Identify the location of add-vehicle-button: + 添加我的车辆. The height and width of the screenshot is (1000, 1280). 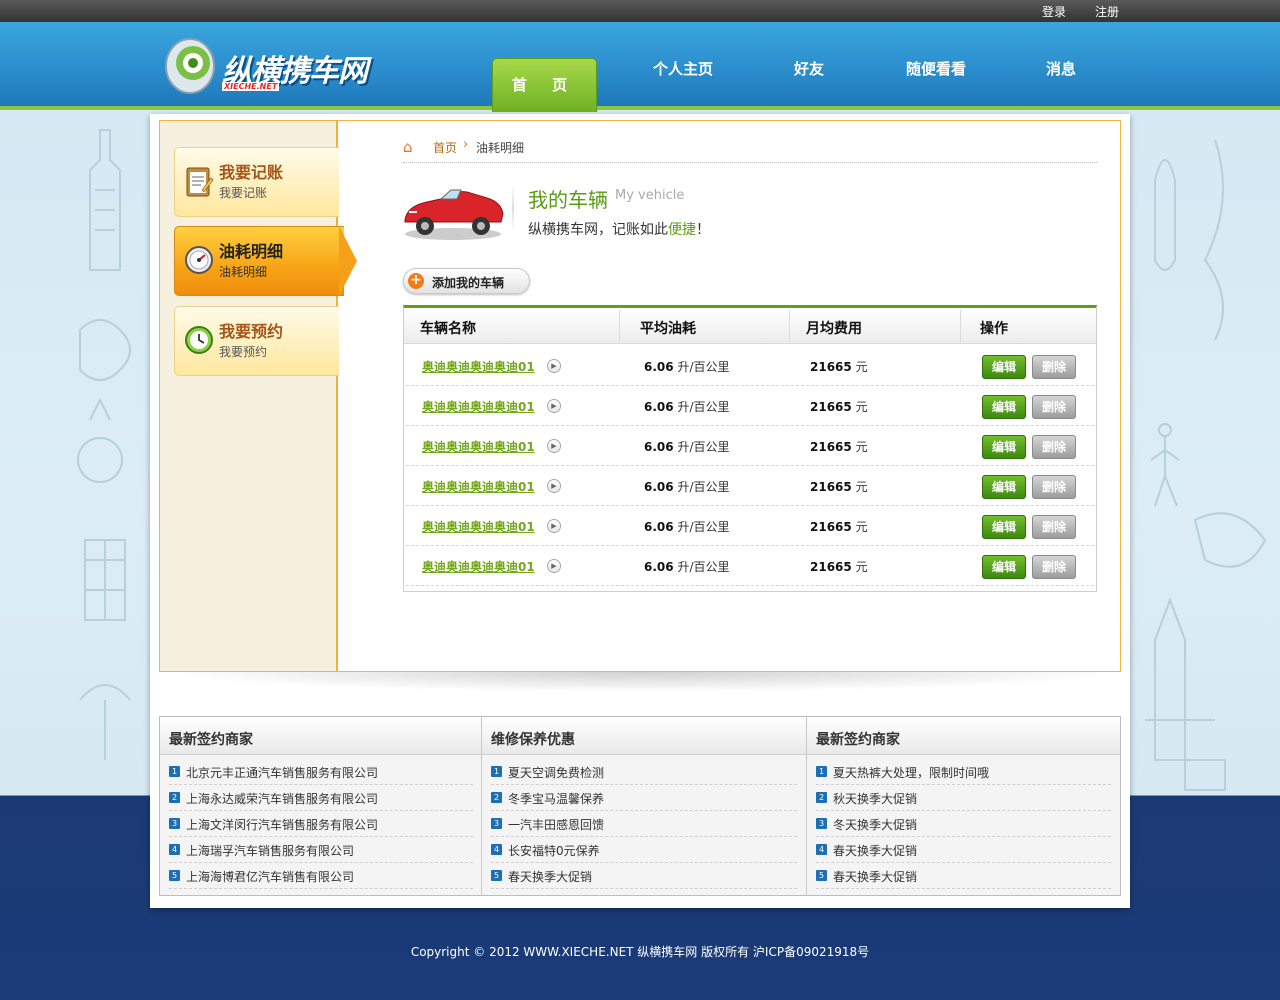
(466, 281).